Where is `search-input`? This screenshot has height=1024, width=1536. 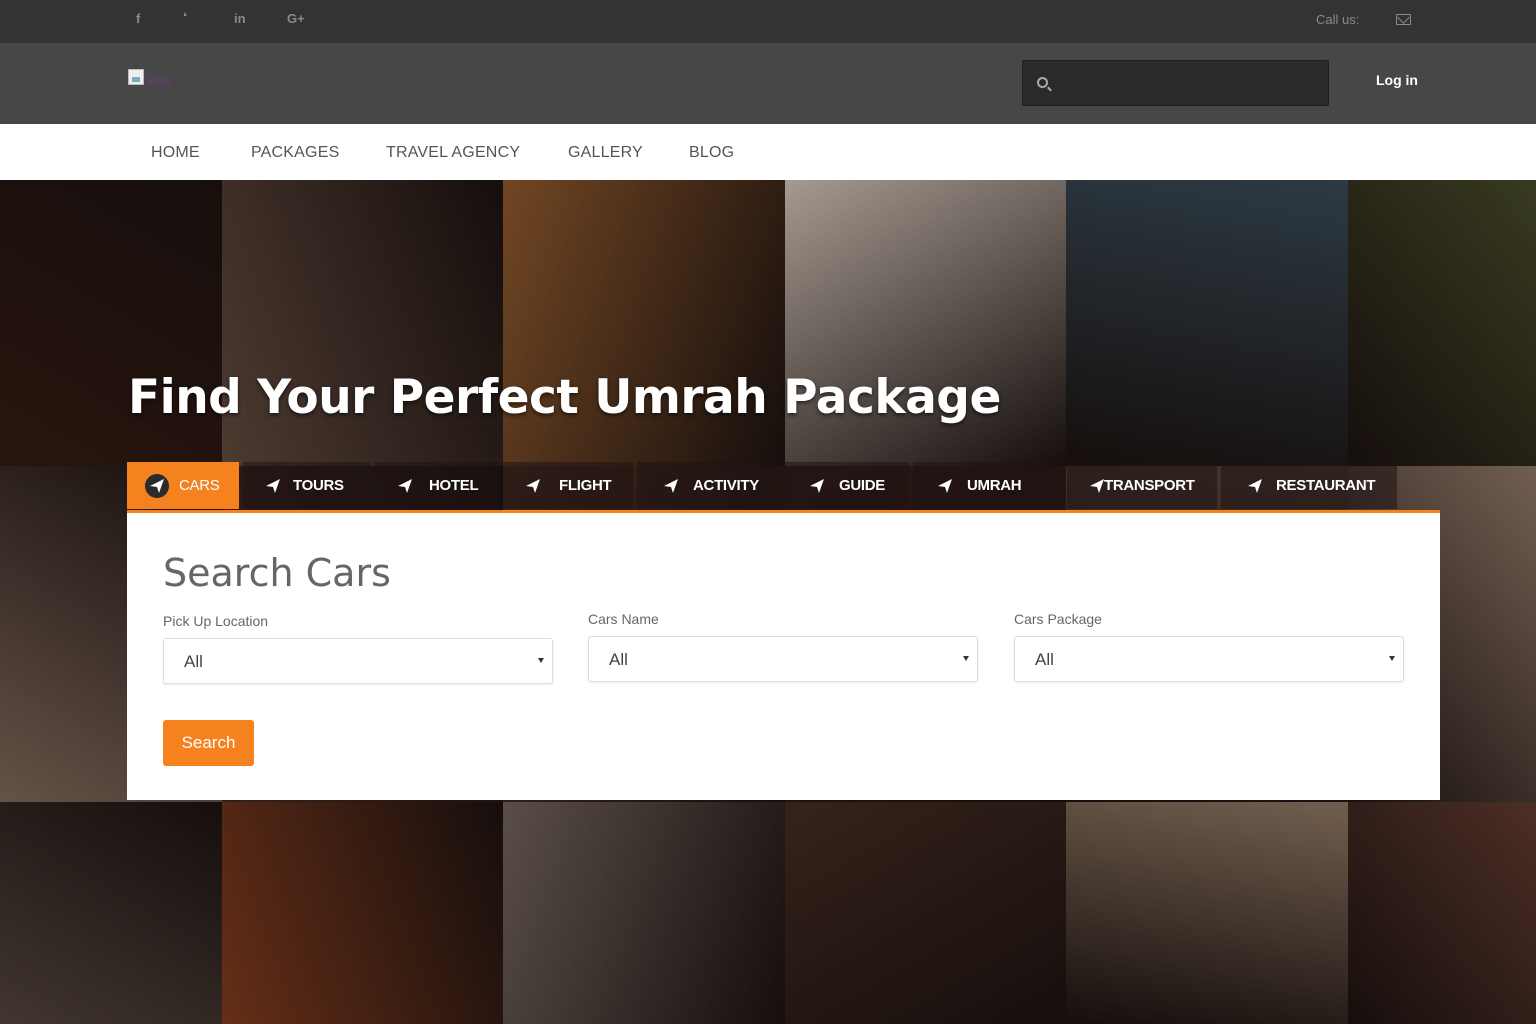
search-input is located at coordinates (1191, 83).